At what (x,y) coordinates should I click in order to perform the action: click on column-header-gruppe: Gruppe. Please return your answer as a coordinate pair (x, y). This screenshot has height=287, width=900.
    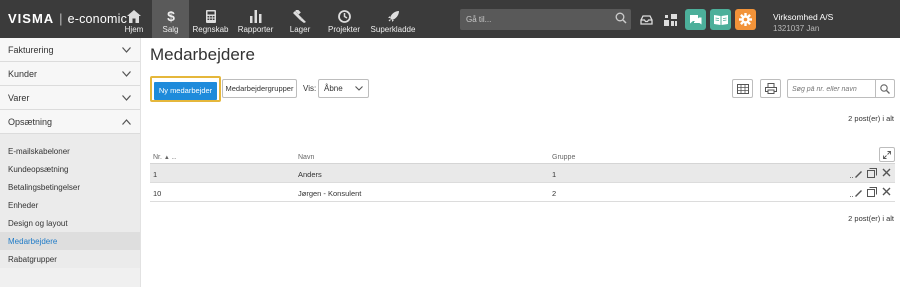
    Looking at the image, I should click on (563, 157).